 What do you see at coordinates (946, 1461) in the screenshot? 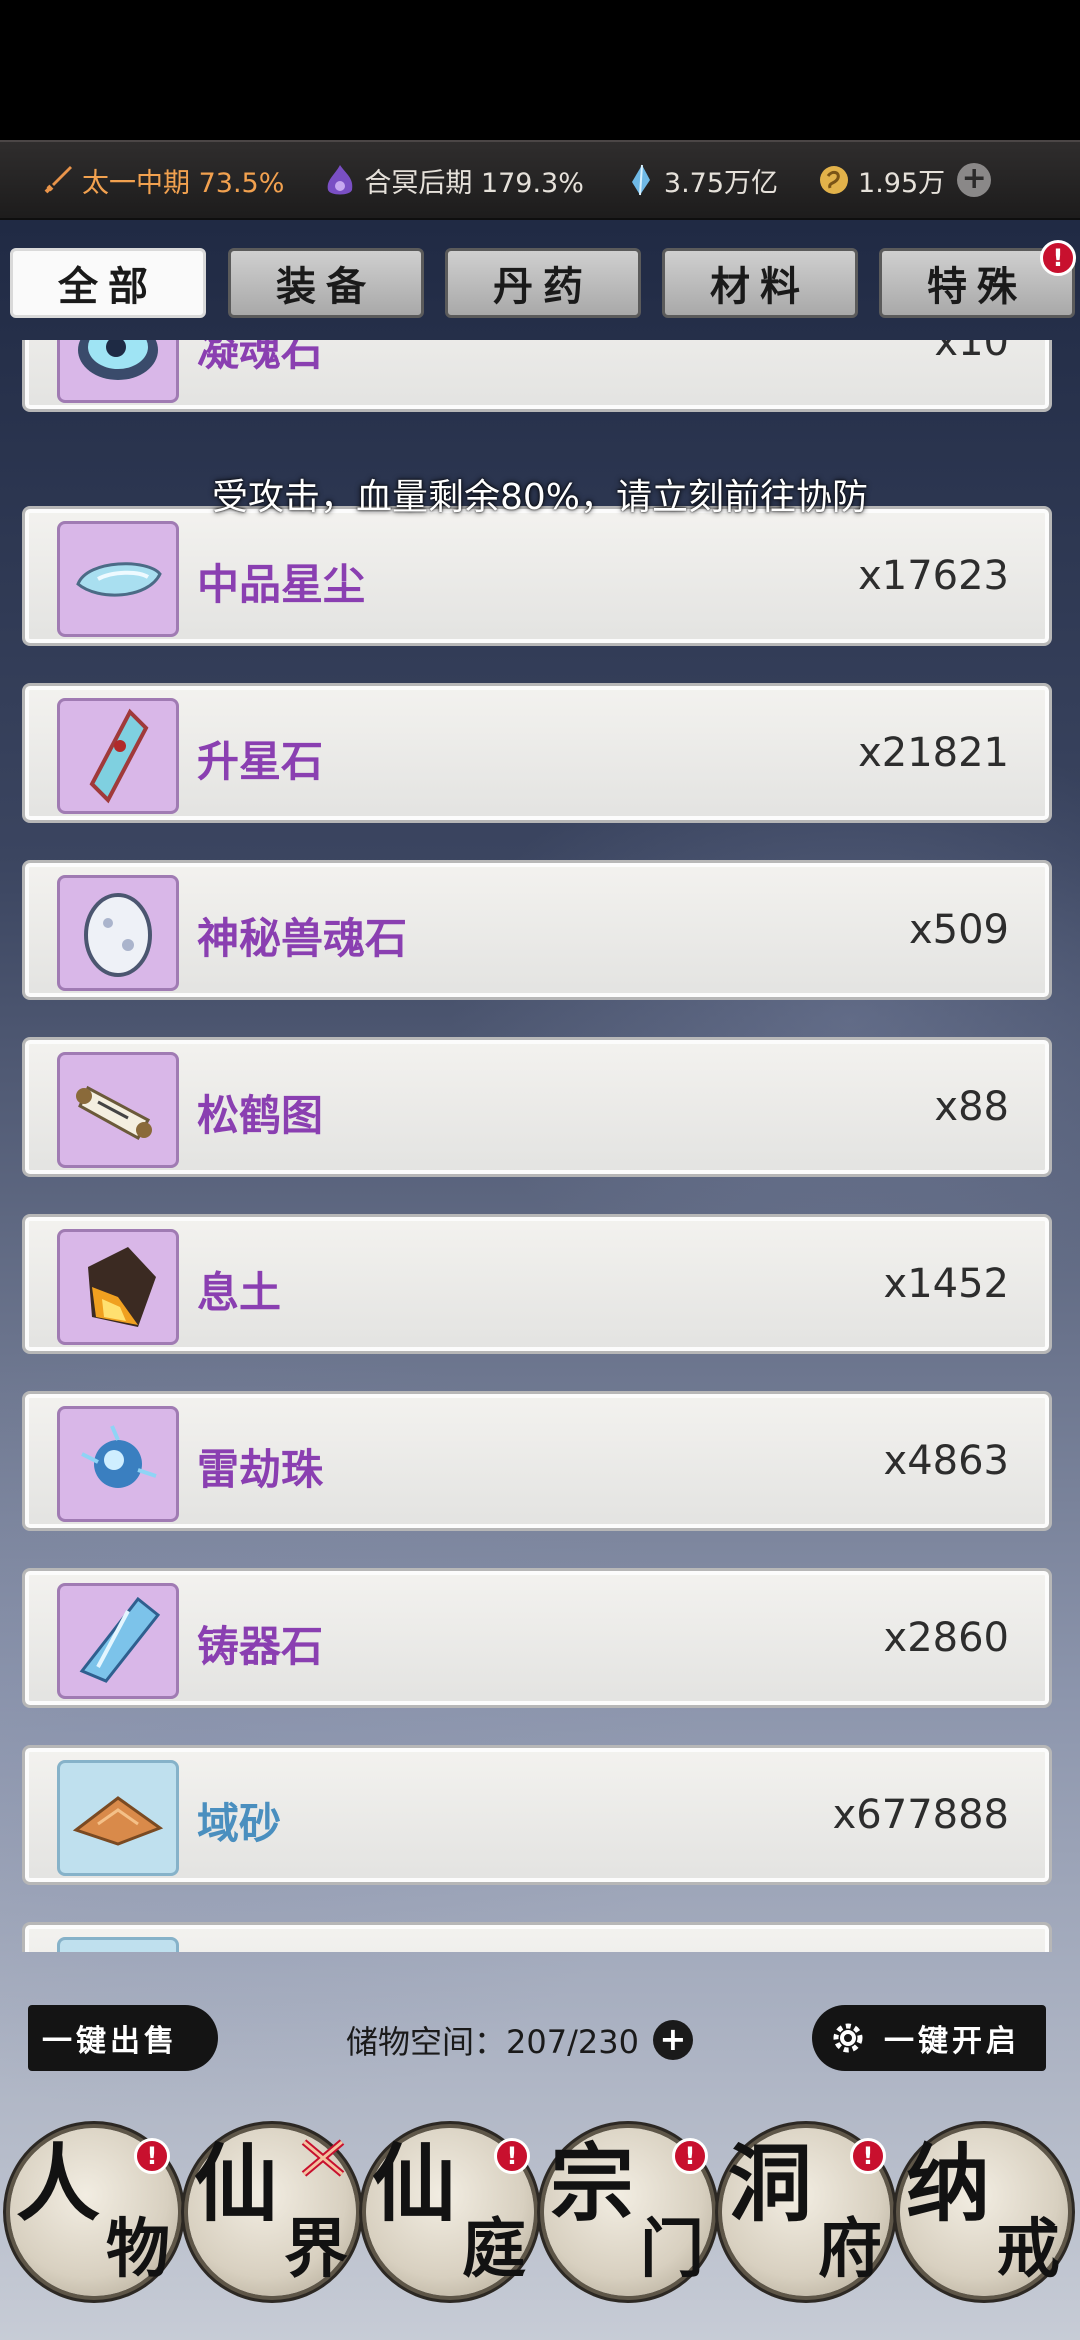
I see `item-quantity: x4863` at bounding box center [946, 1461].